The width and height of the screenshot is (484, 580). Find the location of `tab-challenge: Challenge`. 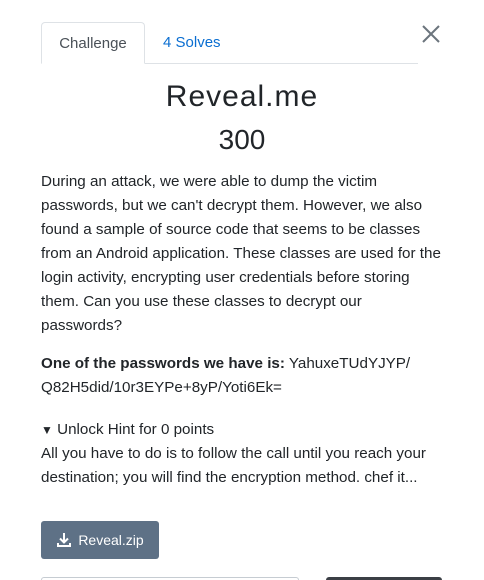

tab-challenge: Challenge is located at coordinates (93, 43).